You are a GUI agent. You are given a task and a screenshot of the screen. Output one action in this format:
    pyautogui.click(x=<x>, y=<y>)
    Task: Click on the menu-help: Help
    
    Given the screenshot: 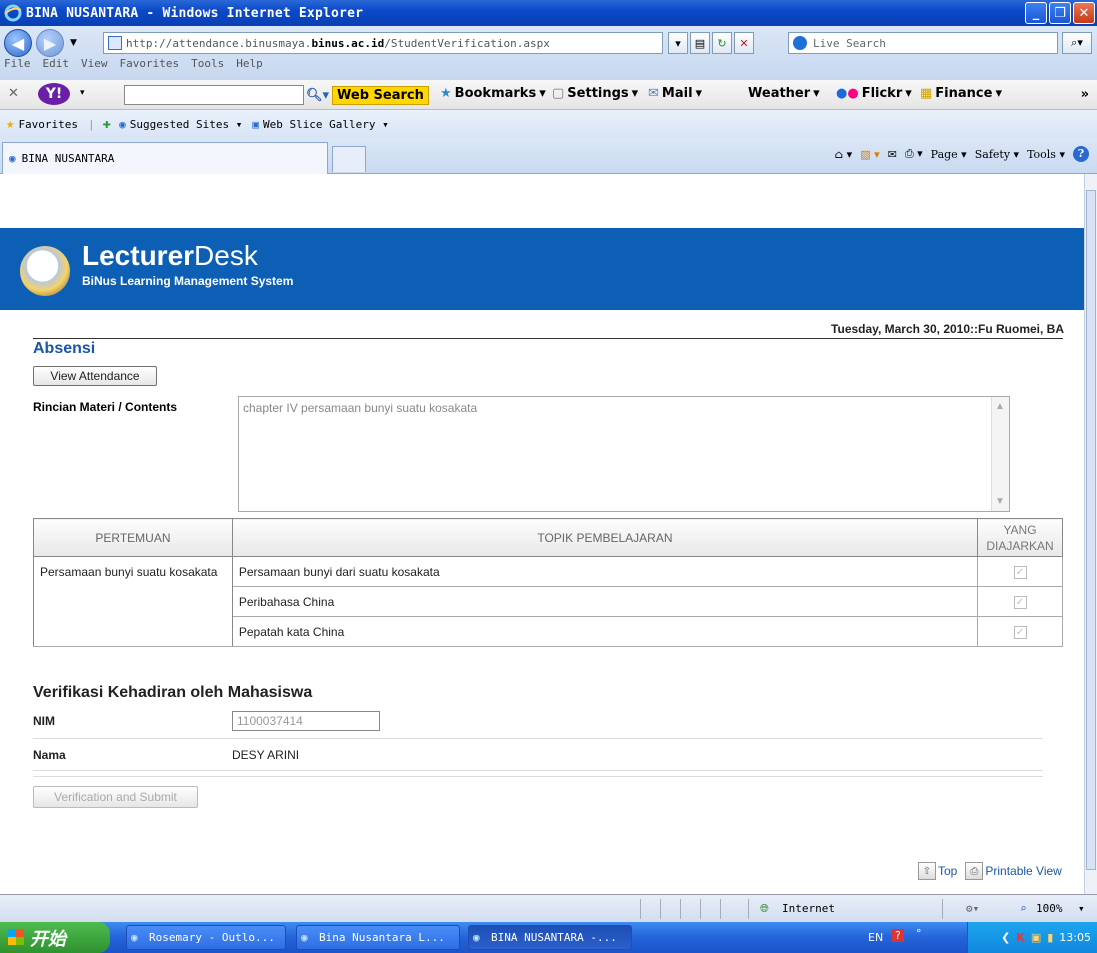 What is the action you would take?
    pyautogui.click(x=249, y=63)
    